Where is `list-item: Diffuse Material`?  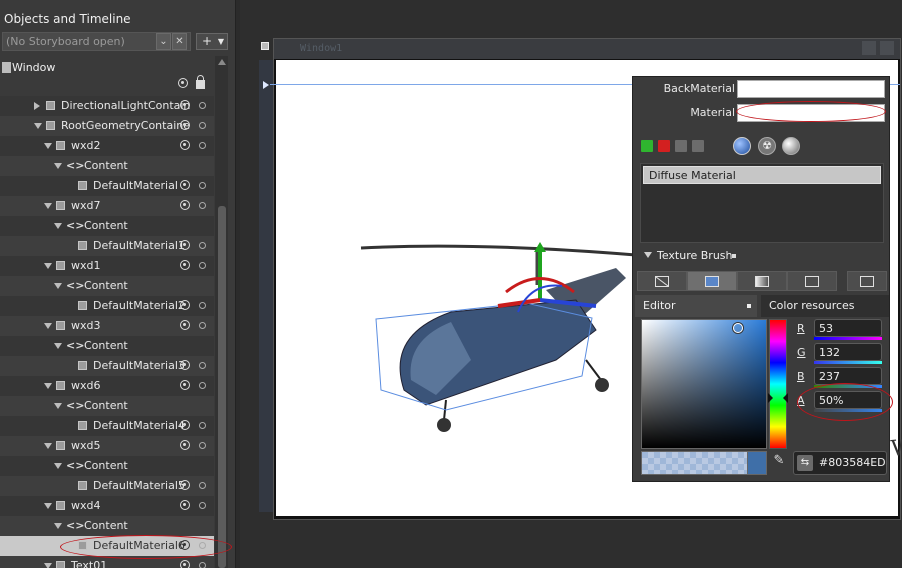
list-item: Diffuse Material is located at coordinates (762, 175).